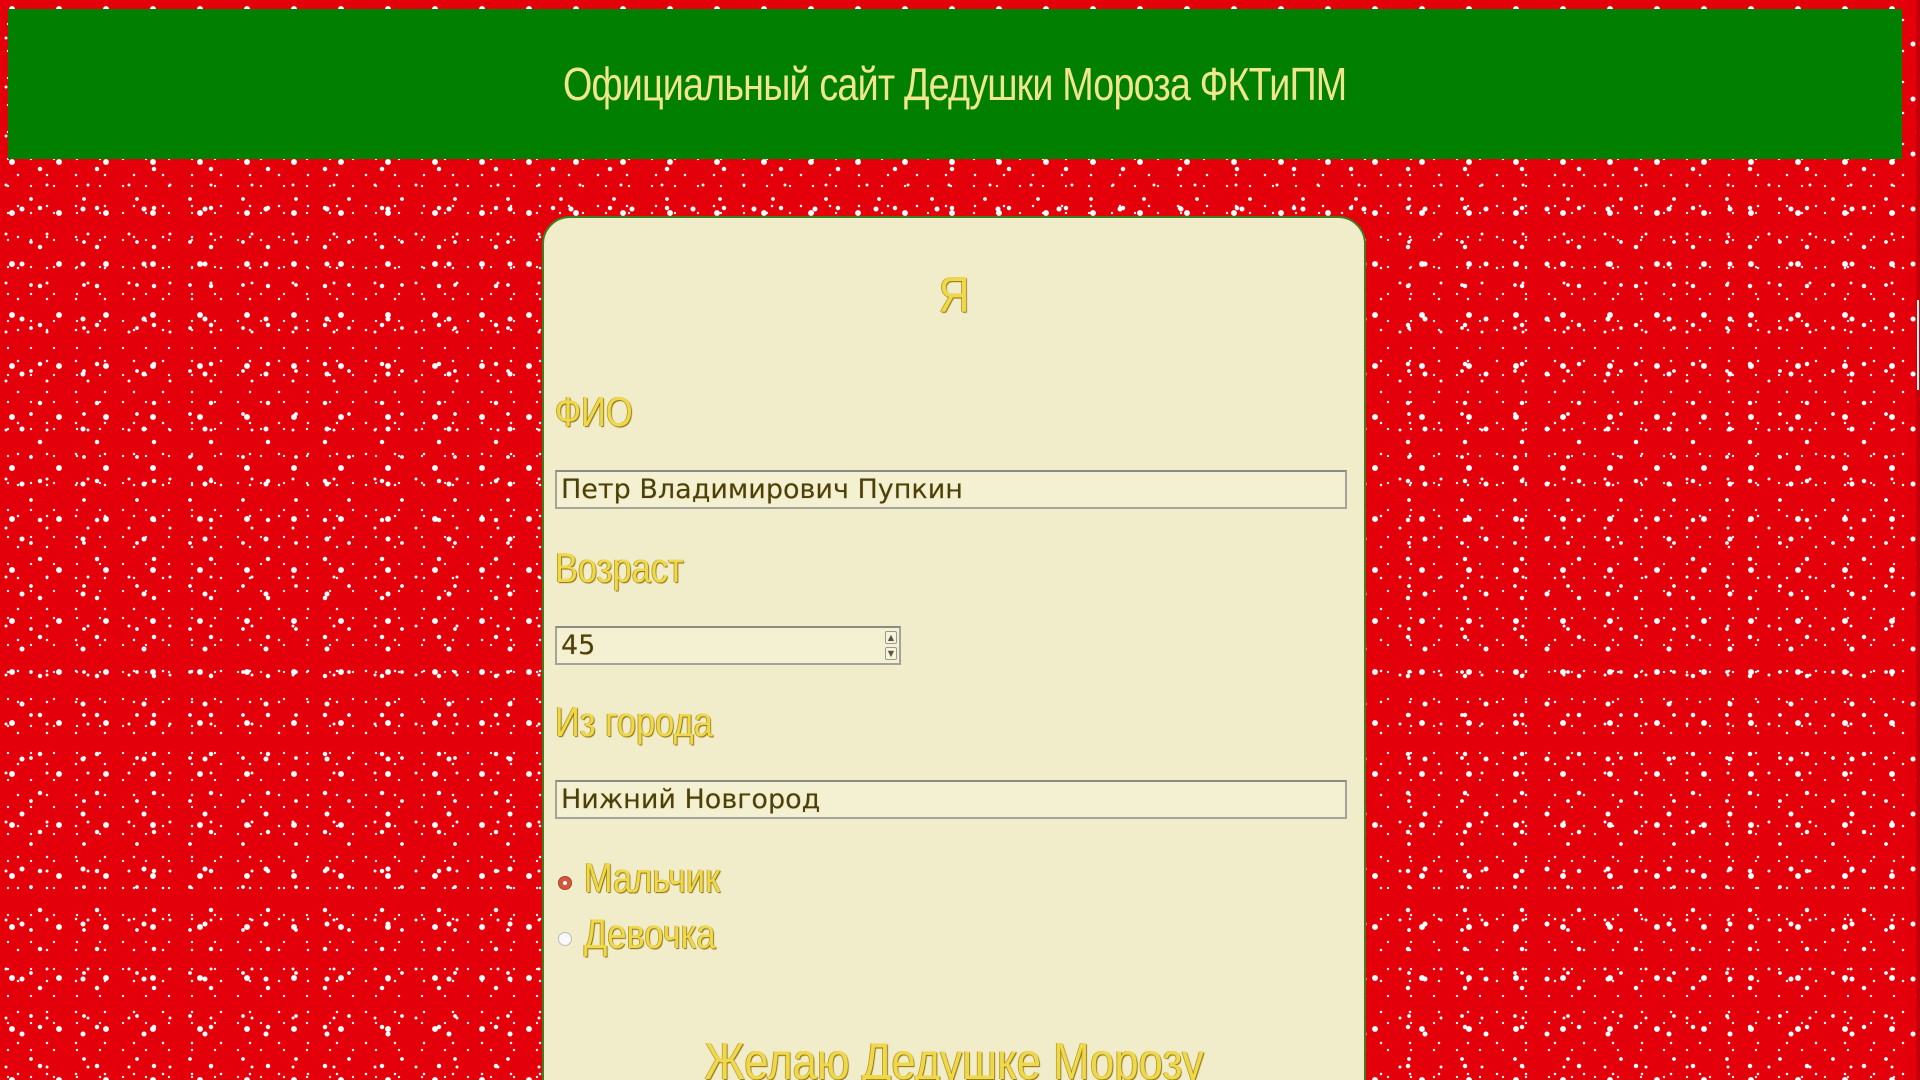 The height and width of the screenshot is (1080, 1920). Describe the element at coordinates (565, 883) in the screenshot. I see `radio-boy` at that location.